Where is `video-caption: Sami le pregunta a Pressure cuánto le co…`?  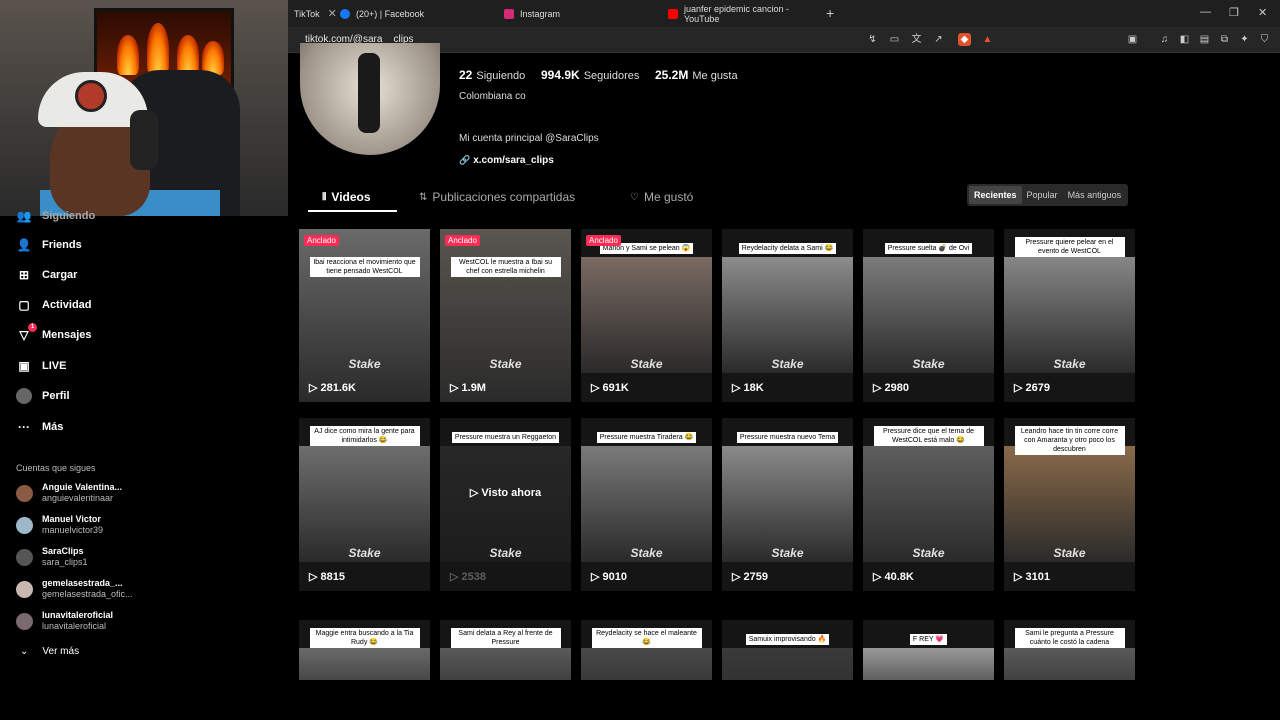
video-caption: Sami le pregunta a Pressure cuánto le co… is located at coordinates (1069, 638).